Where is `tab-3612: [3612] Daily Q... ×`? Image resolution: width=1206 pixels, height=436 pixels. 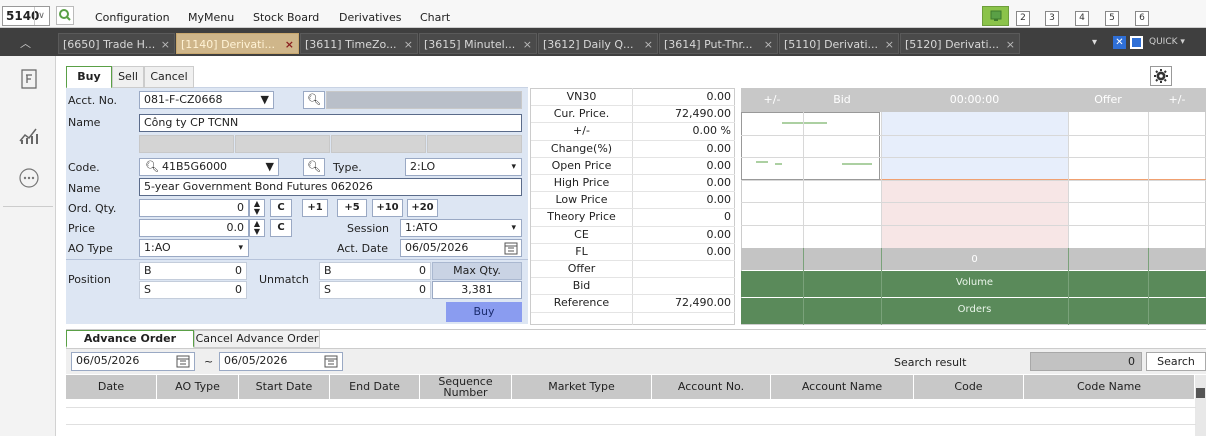 tab-3612: [3612] Daily Q... × is located at coordinates (598, 43).